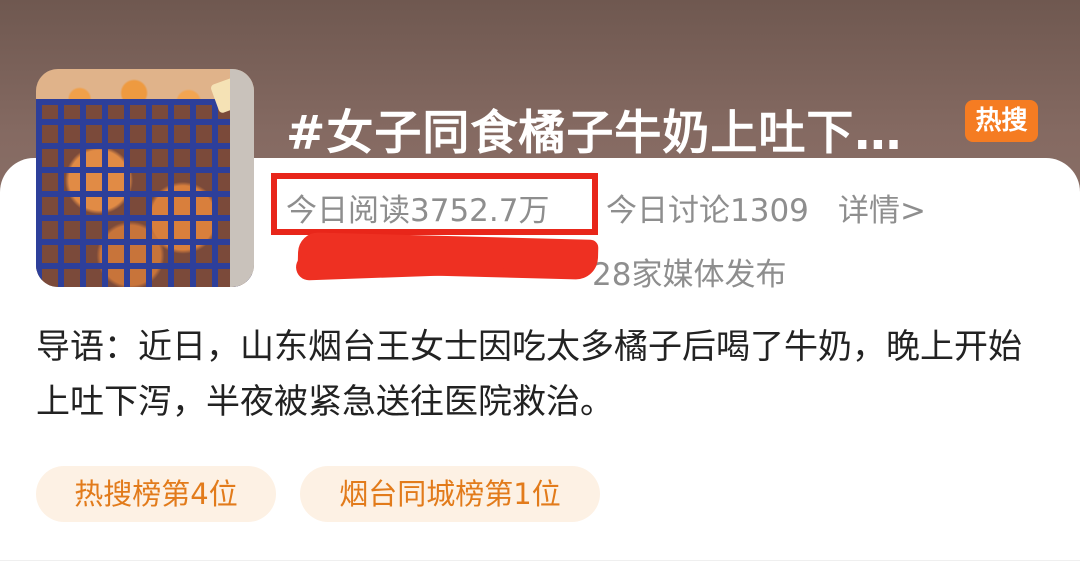  What do you see at coordinates (450, 494) in the screenshot?
I see `tag-city-rank: 烟台同城榜第1位` at bounding box center [450, 494].